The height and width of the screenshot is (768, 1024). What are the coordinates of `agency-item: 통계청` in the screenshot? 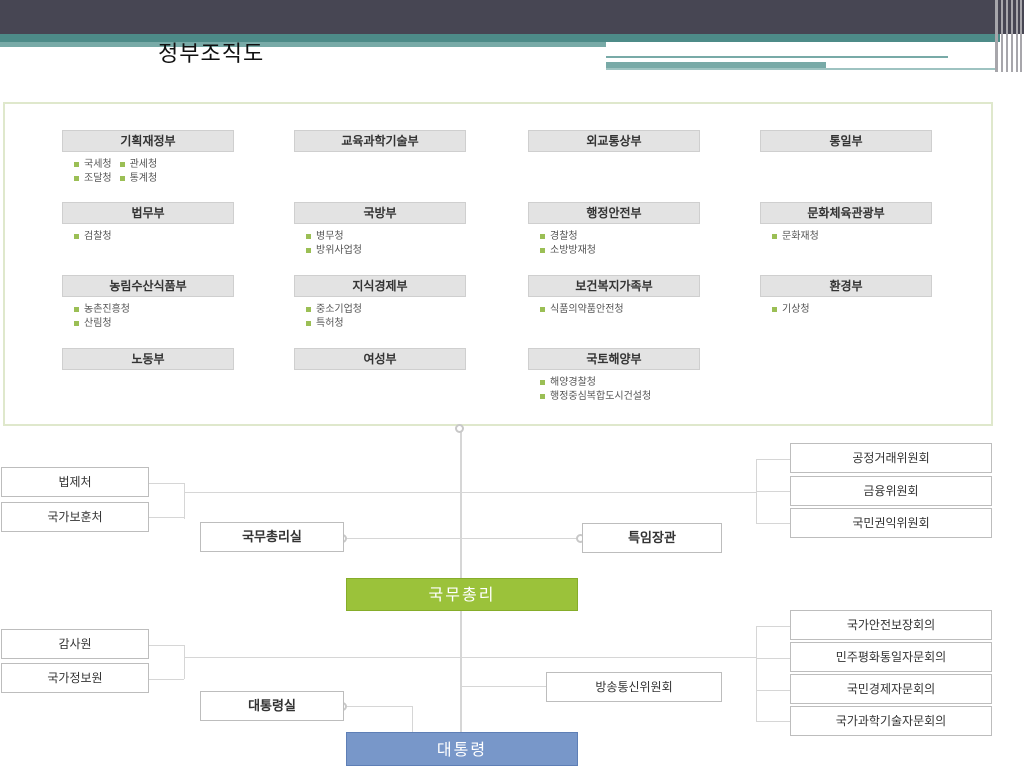 It's located at (138, 178).